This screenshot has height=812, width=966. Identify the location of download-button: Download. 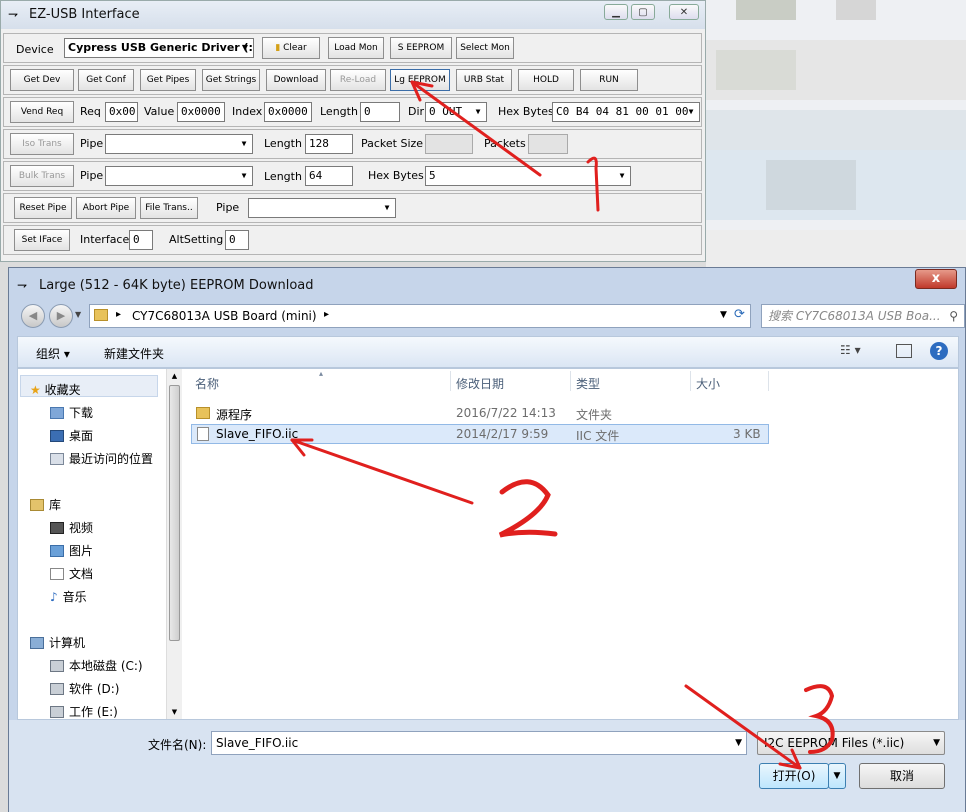
(296, 80).